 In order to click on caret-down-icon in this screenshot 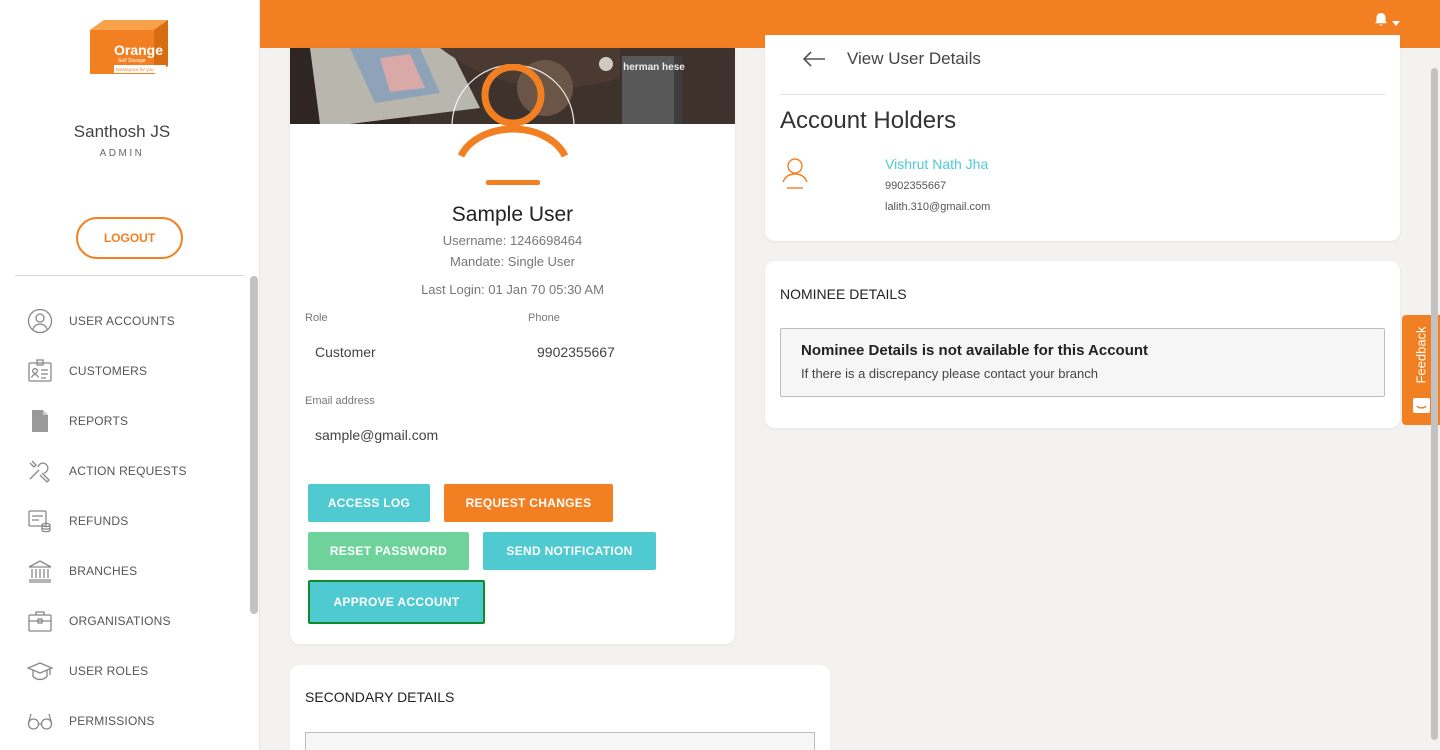, I will do `click(1396, 22)`.